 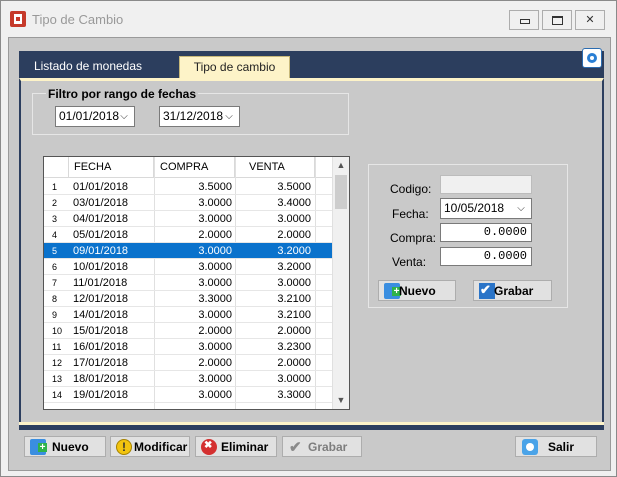 I want to click on close-button: ✕, so click(x=590, y=20).